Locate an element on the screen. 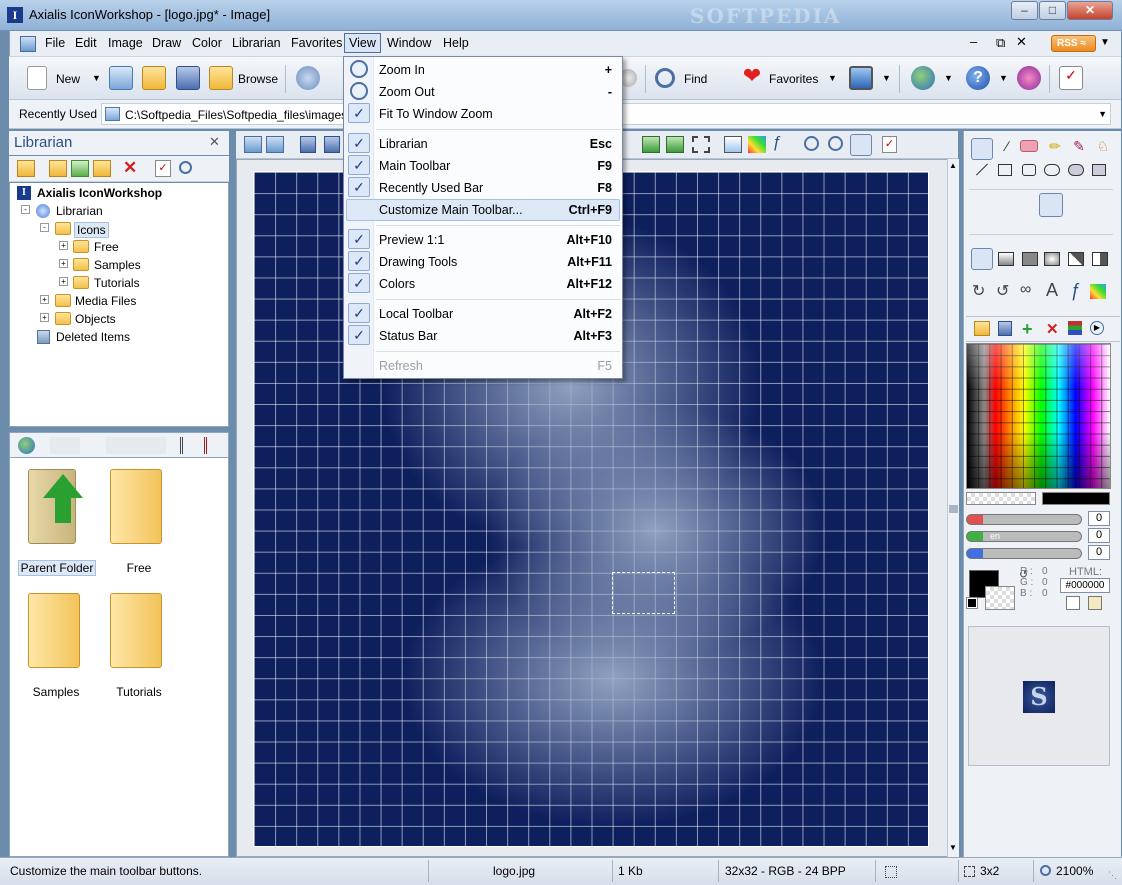 Image resolution: width=1122 pixels, height=885 pixels. pencil-icon: ✏ is located at coordinates (1055, 149).